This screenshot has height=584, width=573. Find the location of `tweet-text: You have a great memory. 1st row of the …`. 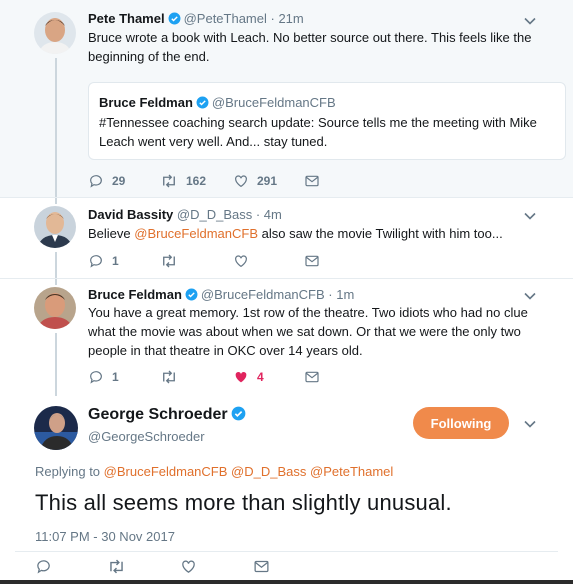

tweet-text: You have a great memory. 1st row of the … is located at coordinates (323, 331).